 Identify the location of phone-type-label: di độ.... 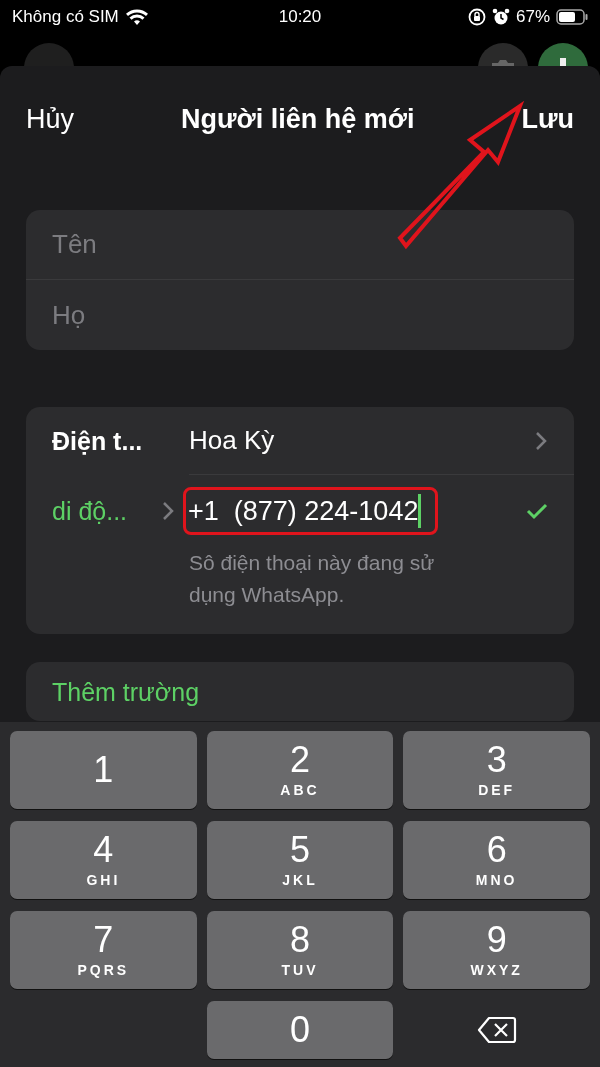
(90, 511).